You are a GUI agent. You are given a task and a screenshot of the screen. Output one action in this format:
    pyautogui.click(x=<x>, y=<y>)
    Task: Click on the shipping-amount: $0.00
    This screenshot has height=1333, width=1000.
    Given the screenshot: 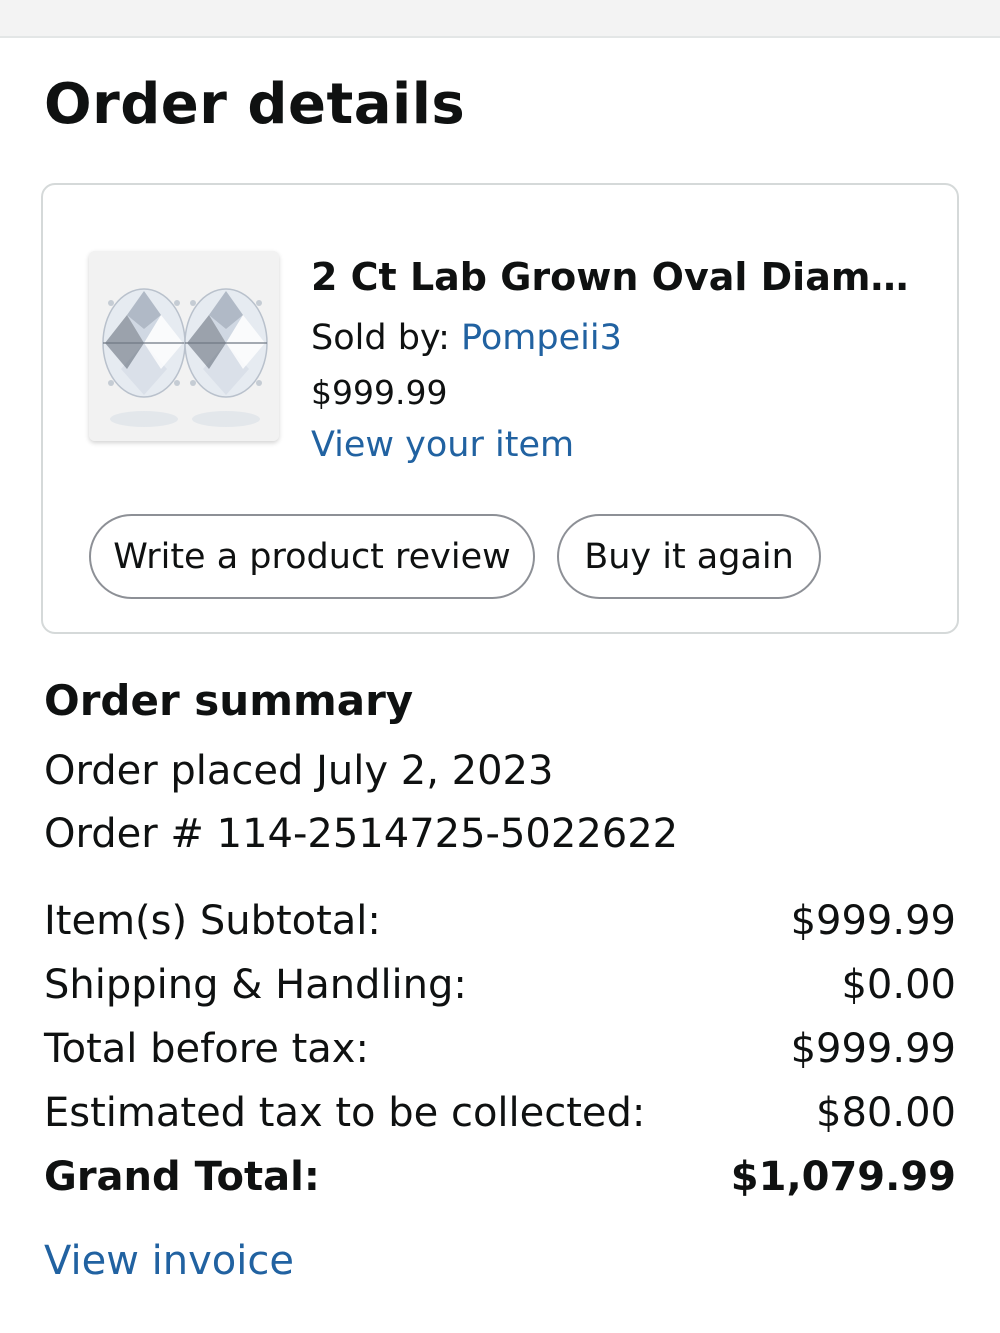 What is the action you would take?
    pyautogui.click(x=898, y=985)
    